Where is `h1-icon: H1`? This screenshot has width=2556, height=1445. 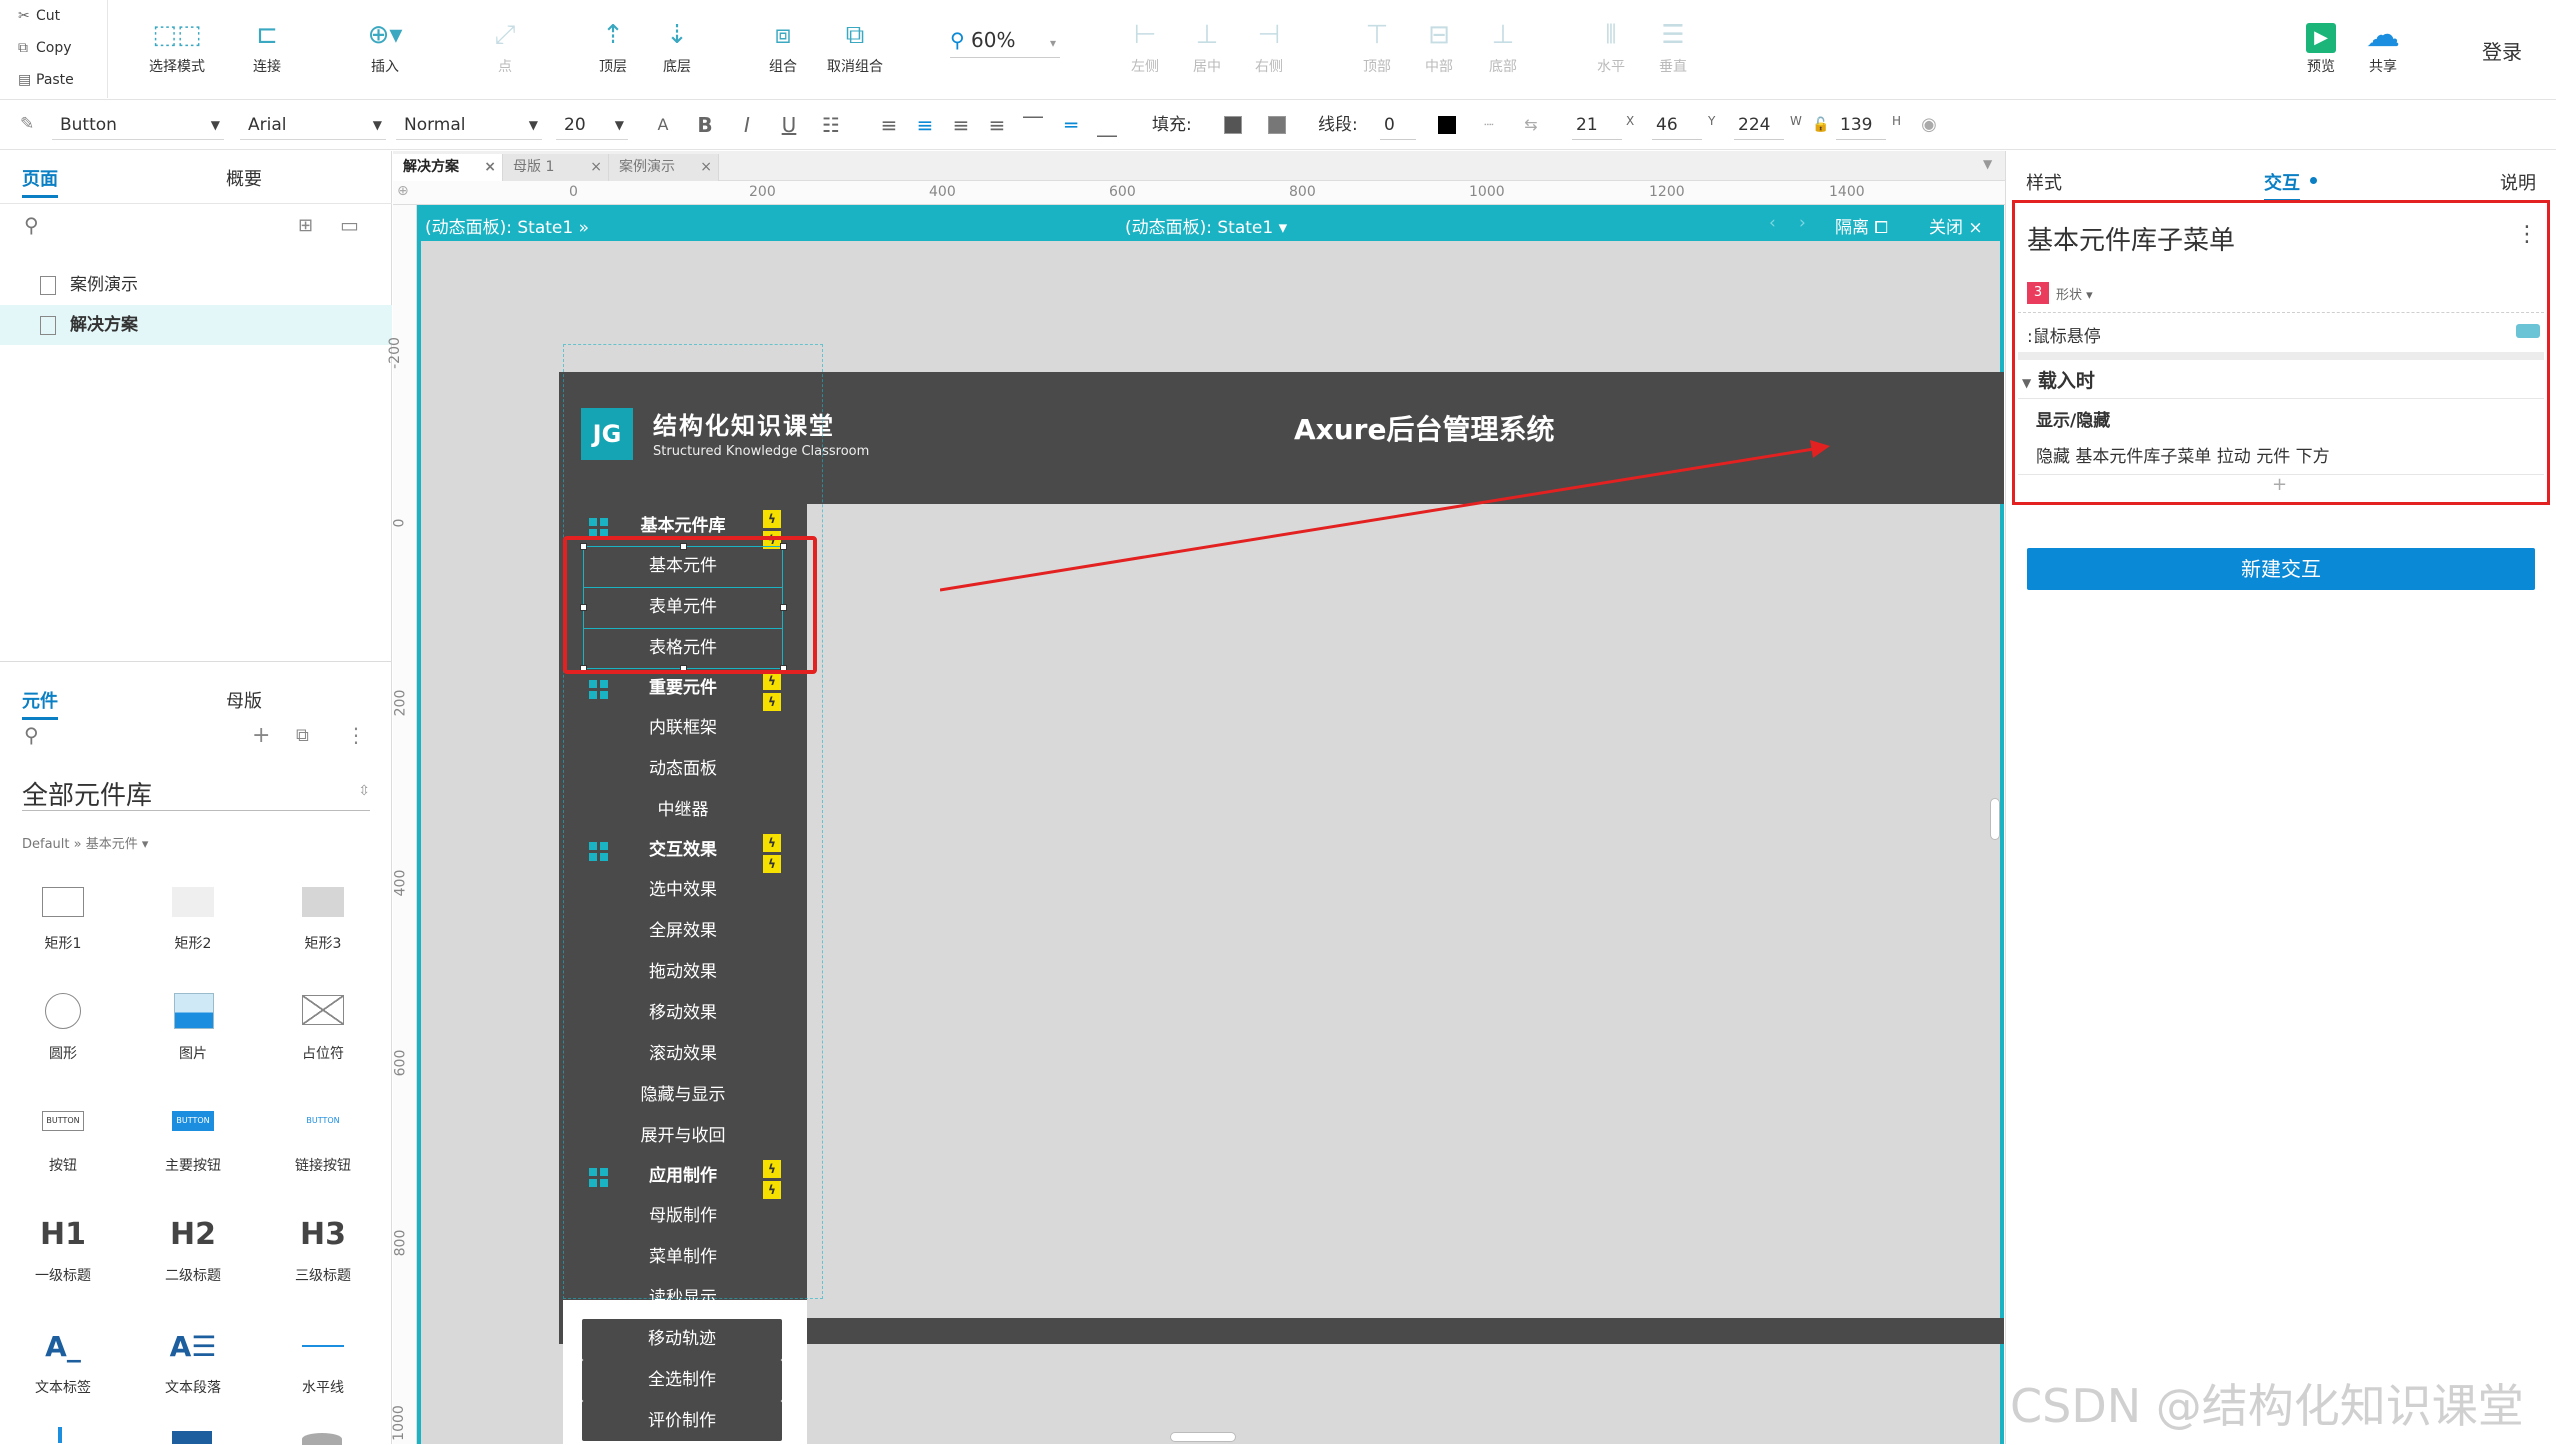 h1-icon: H1 is located at coordinates (63, 1234).